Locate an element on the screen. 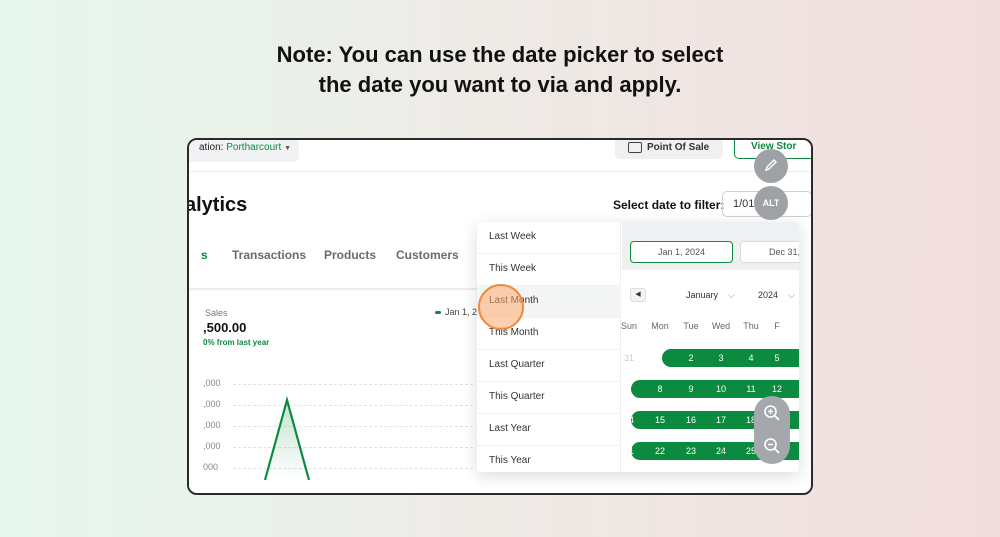 This screenshot has height=537, width=1000. location-value: Portharcourt is located at coordinates (254, 147).